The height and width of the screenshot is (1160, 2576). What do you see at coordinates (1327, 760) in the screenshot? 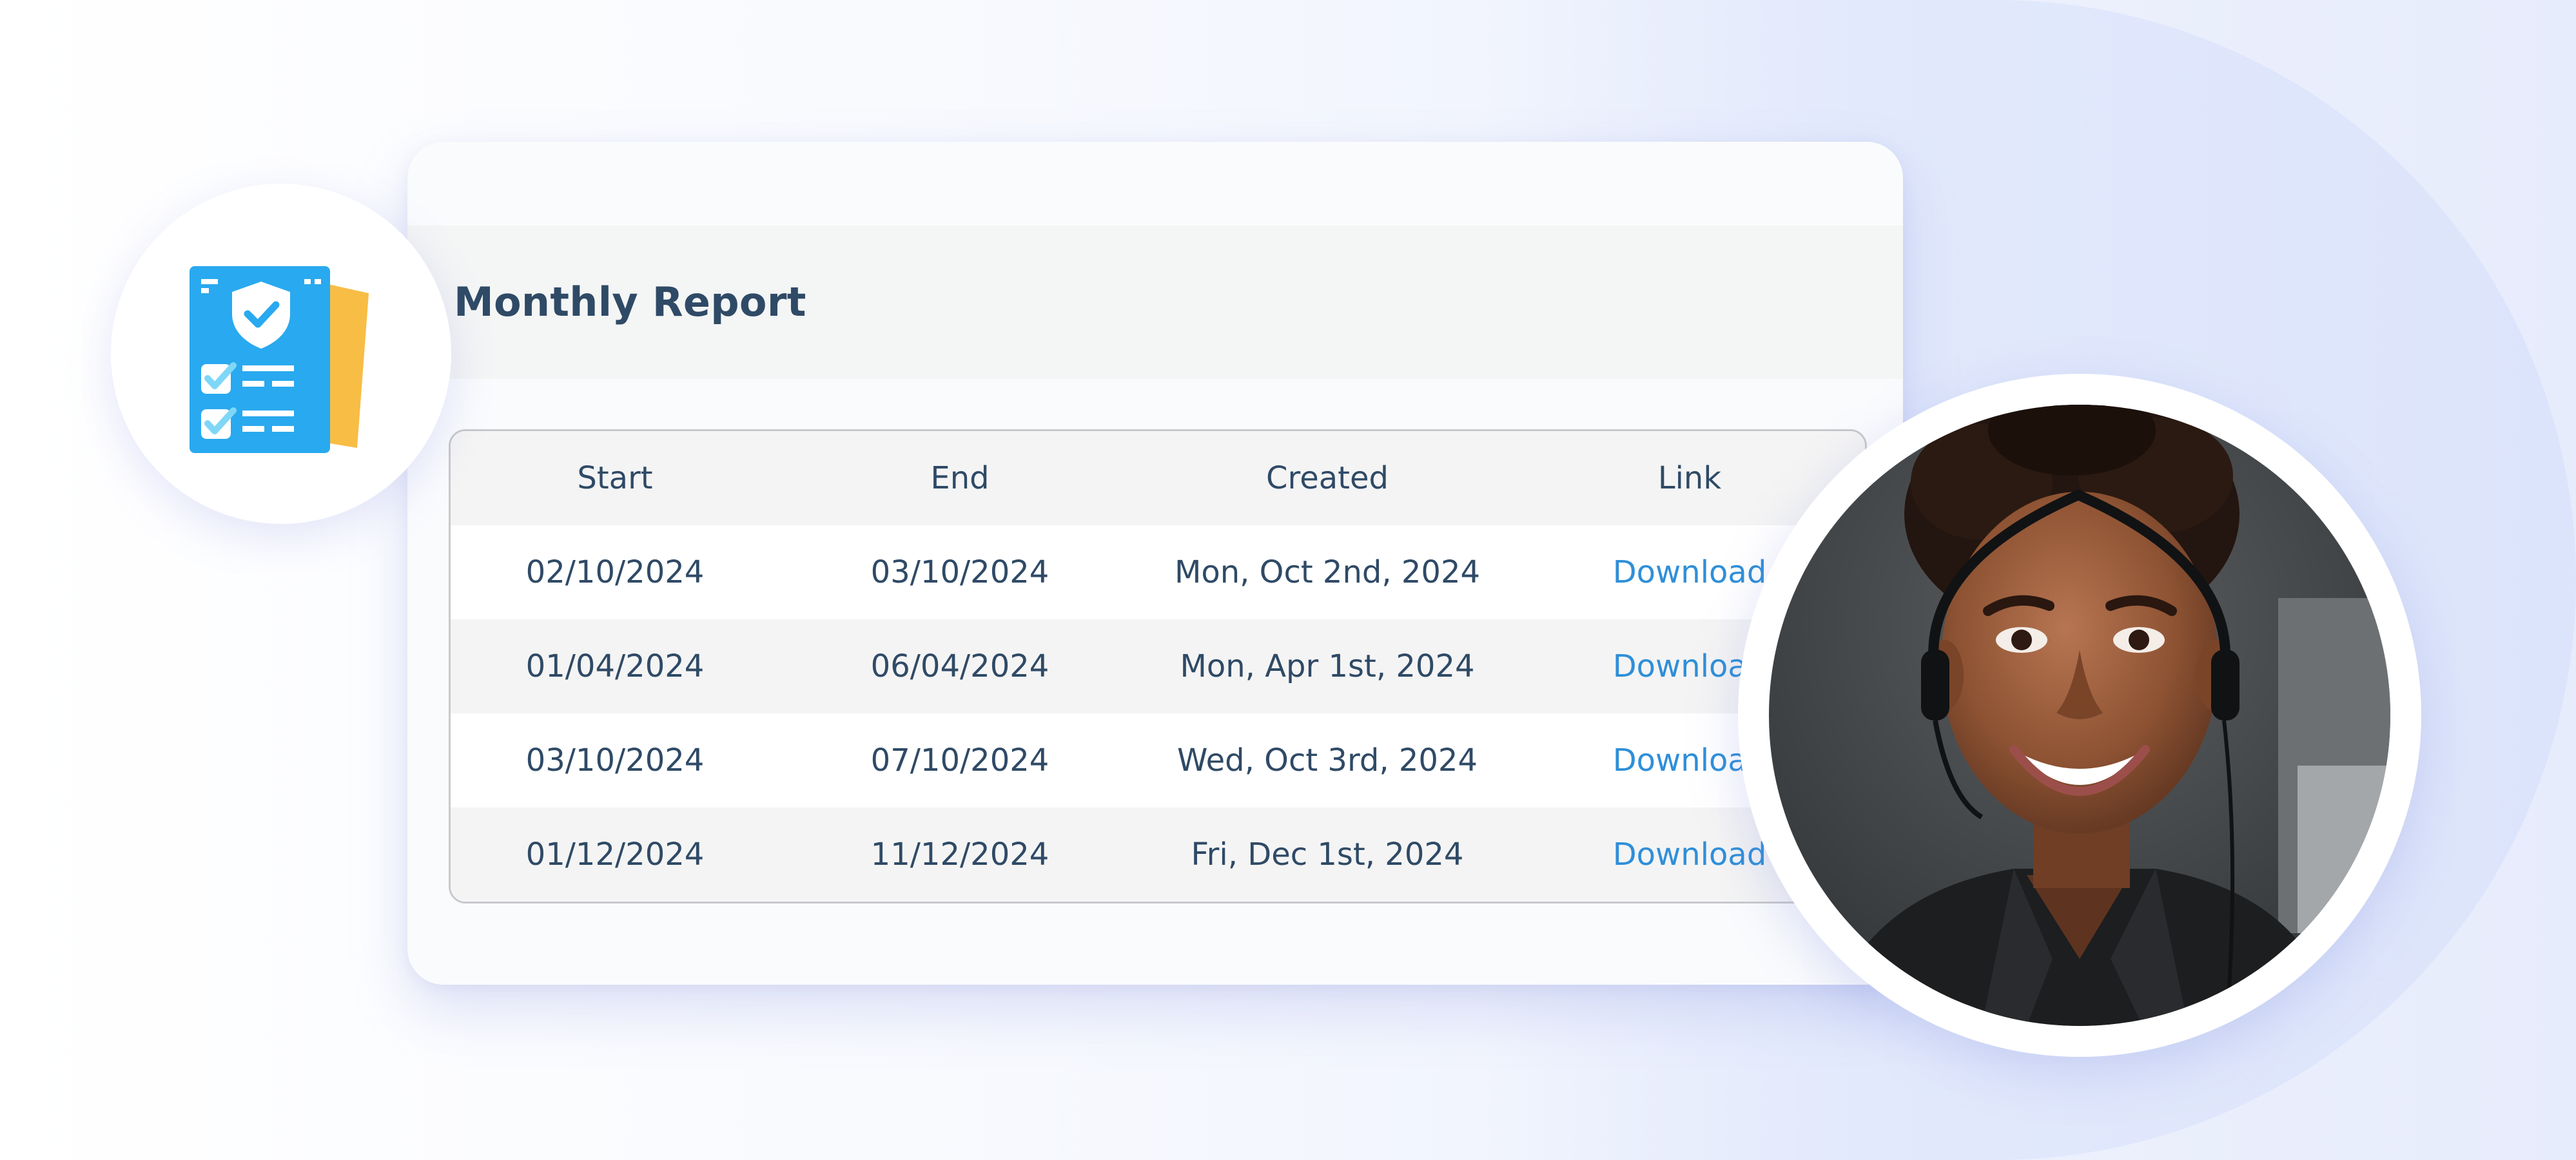
I see `created-date-cell: Wed, Oct 3rd, 2024` at bounding box center [1327, 760].